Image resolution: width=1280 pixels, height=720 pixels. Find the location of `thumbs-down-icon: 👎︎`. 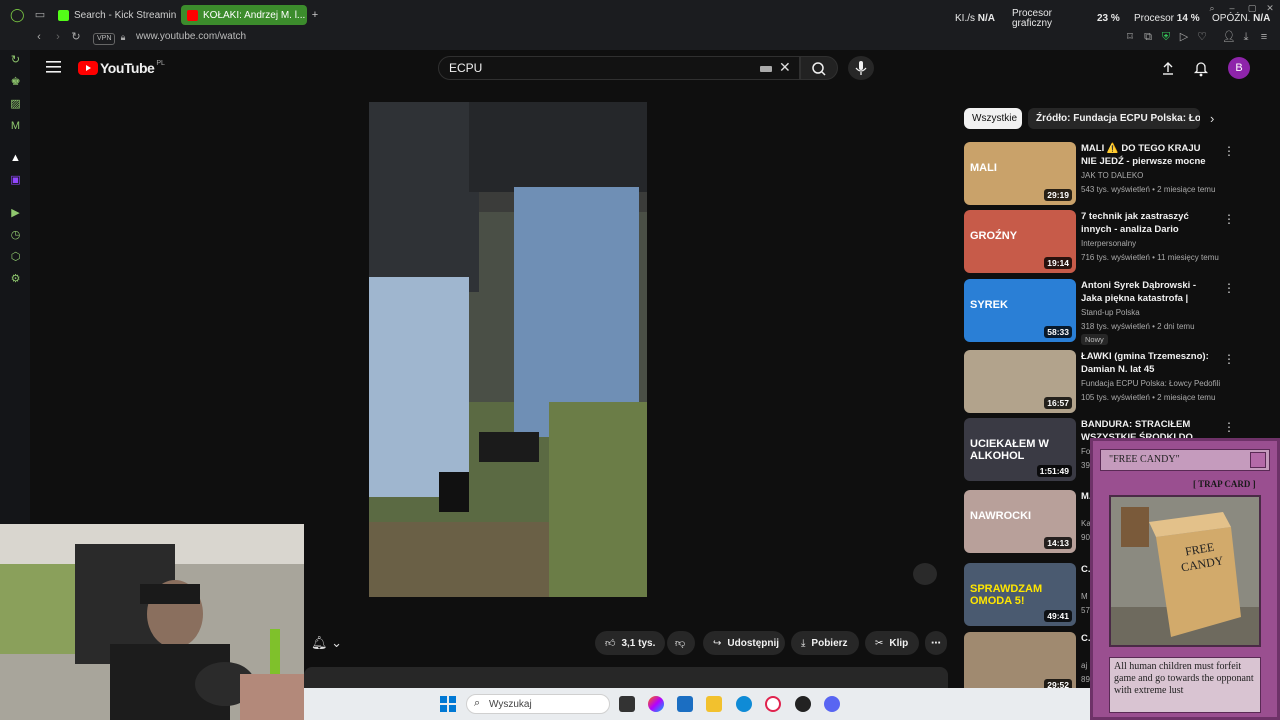

thumbs-down-icon: 👎︎ is located at coordinates (680, 643).